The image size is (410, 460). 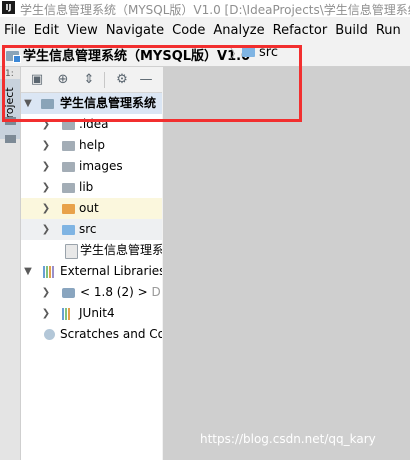 I want to click on jdk-label: < 1.8 (2) > D:\, so click(x=121, y=292).